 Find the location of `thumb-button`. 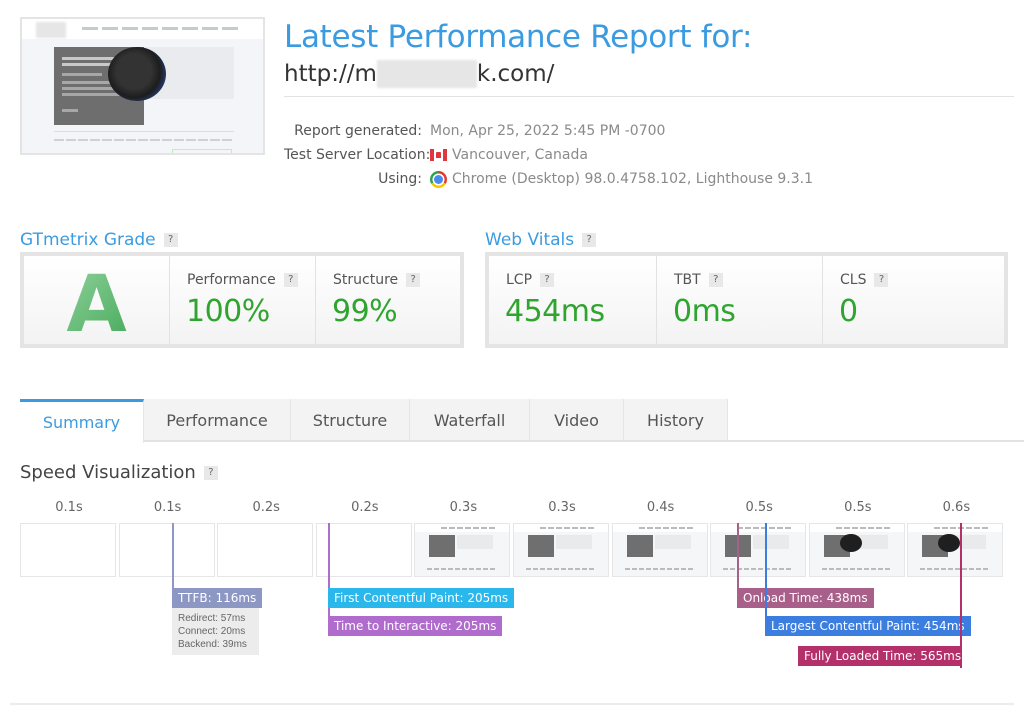

thumb-button is located at coordinates (202, 151).